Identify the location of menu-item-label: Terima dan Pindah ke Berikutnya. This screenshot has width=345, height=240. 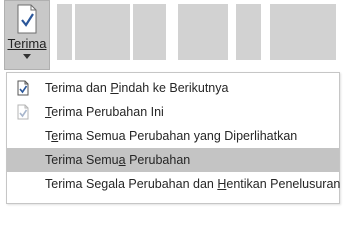
(137, 88).